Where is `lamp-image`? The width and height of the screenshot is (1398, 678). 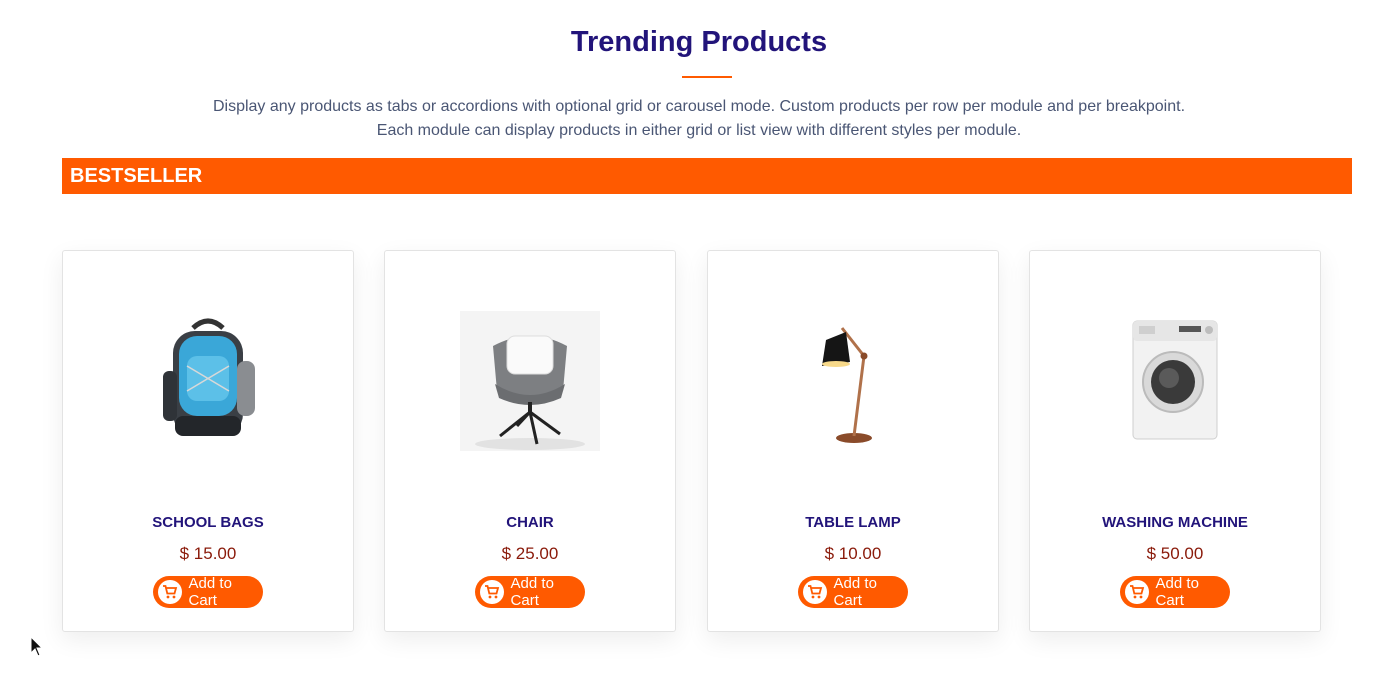 lamp-image is located at coordinates (853, 381).